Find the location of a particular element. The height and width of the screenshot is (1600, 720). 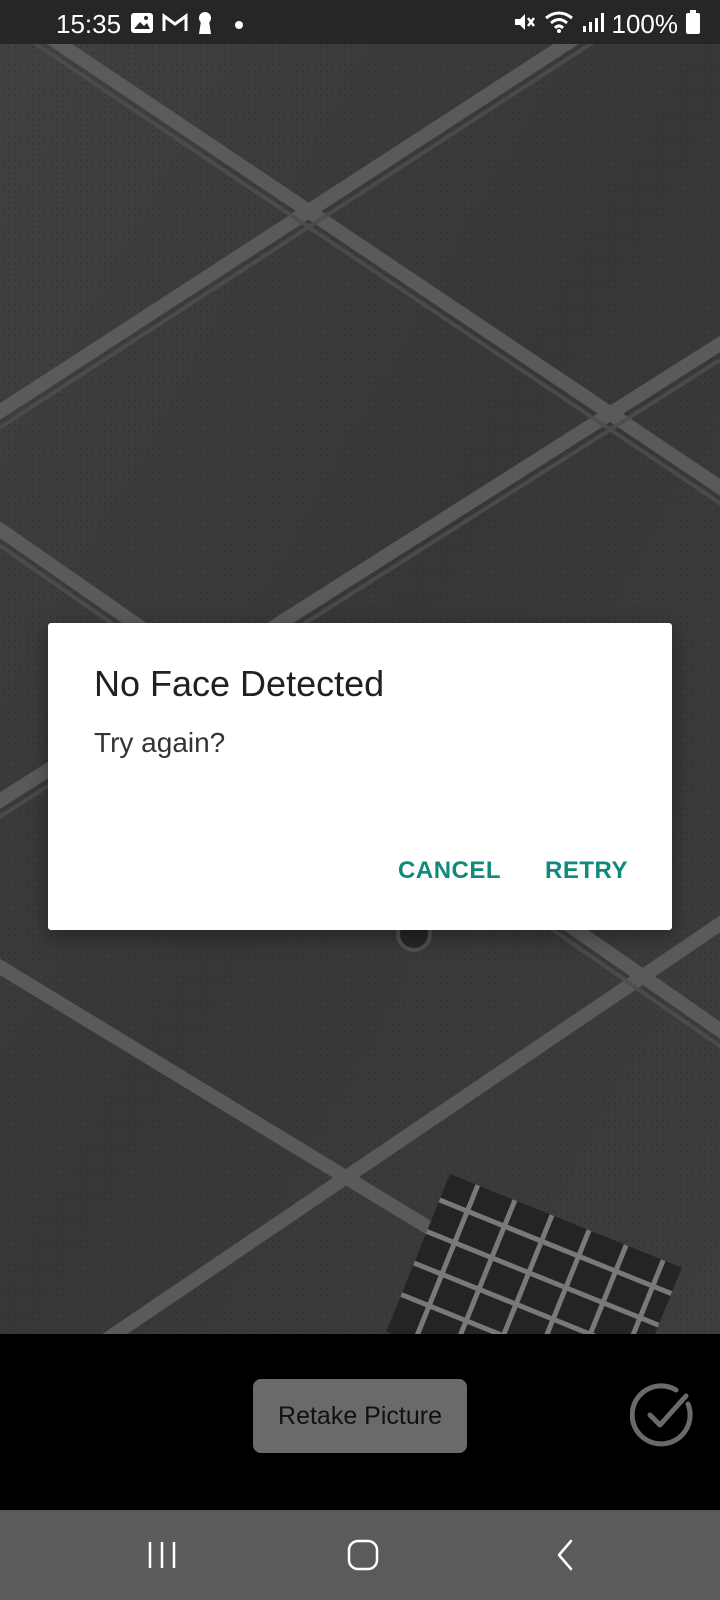

notification-icons is located at coordinates (187, 25).